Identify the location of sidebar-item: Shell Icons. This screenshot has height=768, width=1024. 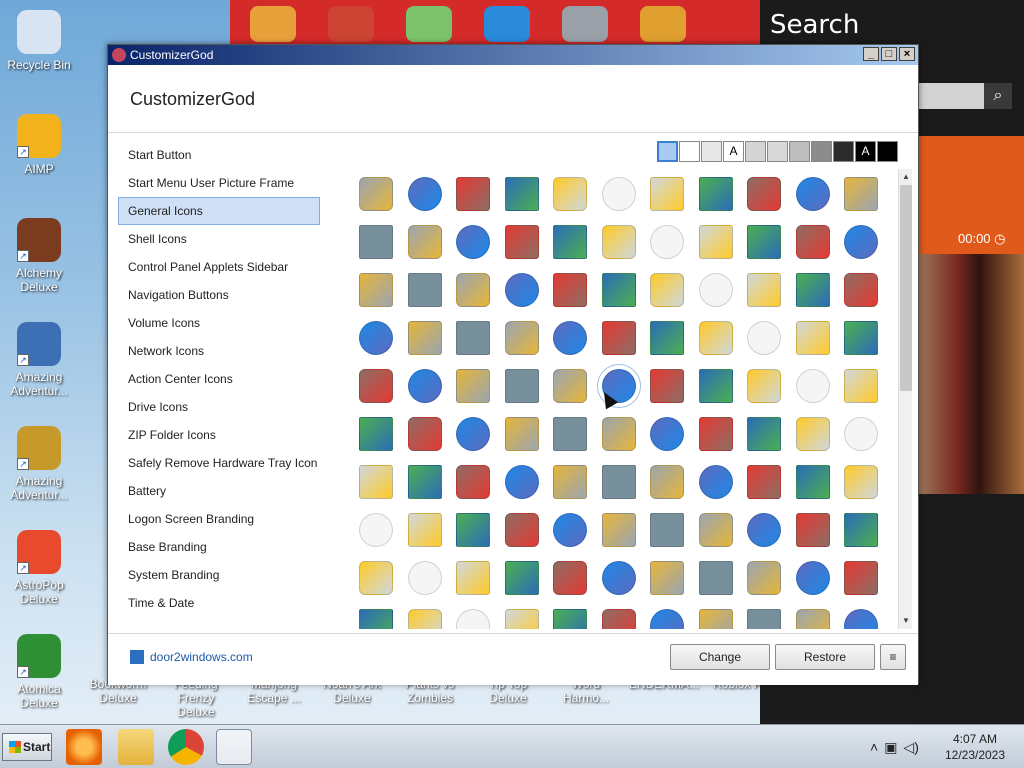
(219, 239).